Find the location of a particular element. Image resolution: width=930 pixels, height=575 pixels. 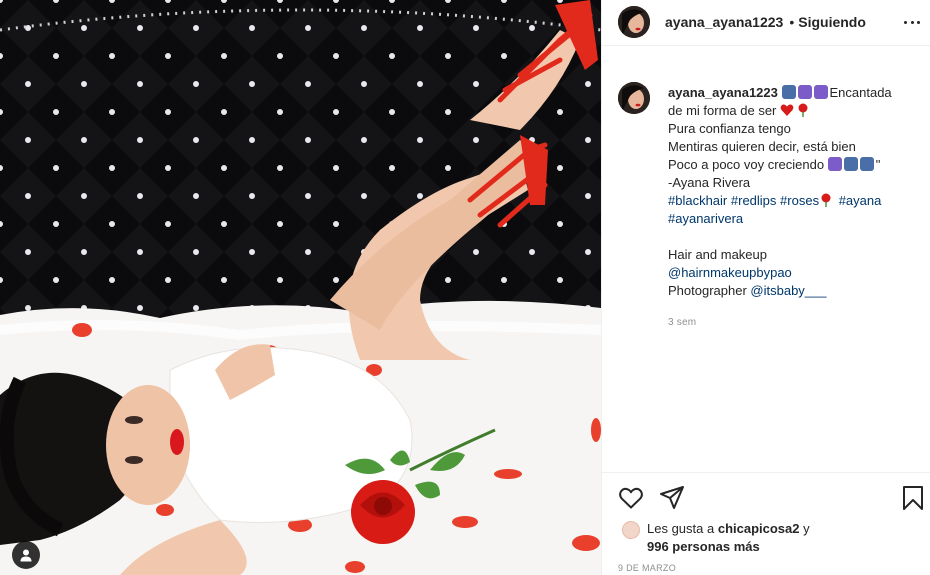

post-username: ayana_ayana1223 is located at coordinates (724, 22).